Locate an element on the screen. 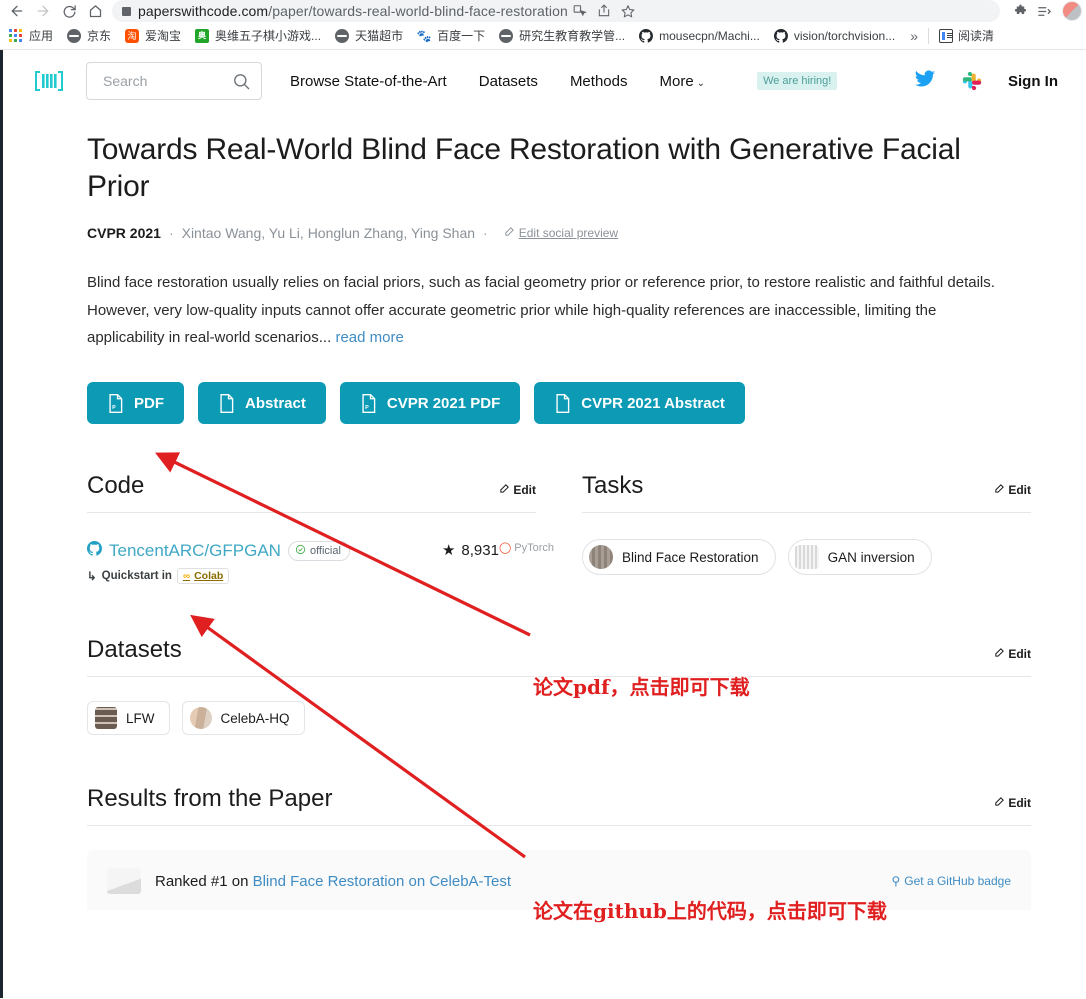  reading-list-button: 阅读清 is located at coordinates (966, 35).